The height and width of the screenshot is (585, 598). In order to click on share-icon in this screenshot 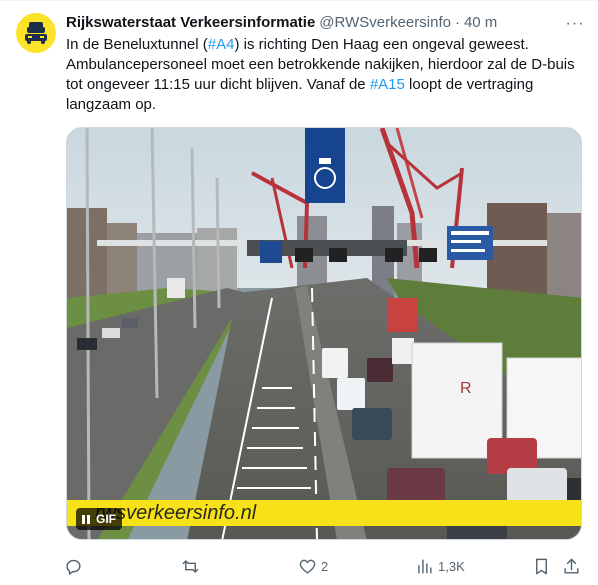, I will do `click(571, 566)`.